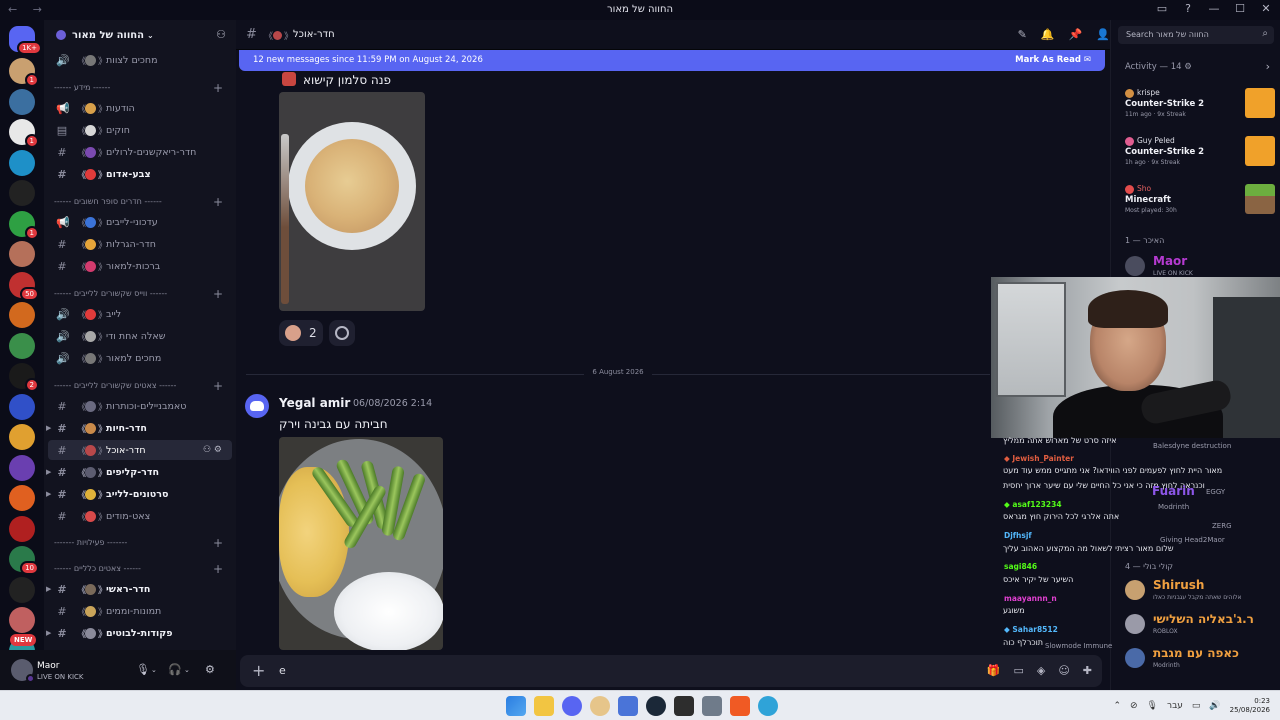 The height and width of the screenshot is (720, 1280). What do you see at coordinates (1076, 34) in the screenshot?
I see `pin-icon: 📌` at bounding box center [1076, 34].